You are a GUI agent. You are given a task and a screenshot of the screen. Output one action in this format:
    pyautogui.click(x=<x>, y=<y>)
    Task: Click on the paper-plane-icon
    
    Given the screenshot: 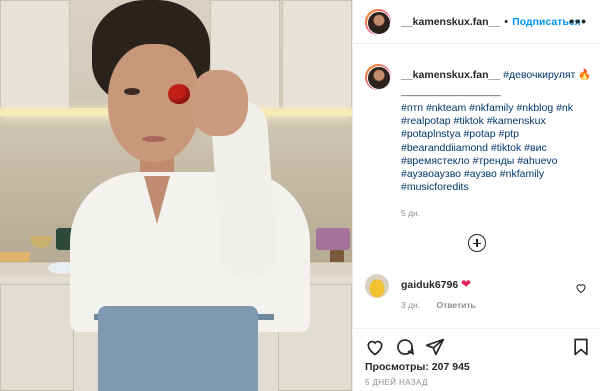 What is the action you would take?
    pyautogui.click(x=435, y=347)
    